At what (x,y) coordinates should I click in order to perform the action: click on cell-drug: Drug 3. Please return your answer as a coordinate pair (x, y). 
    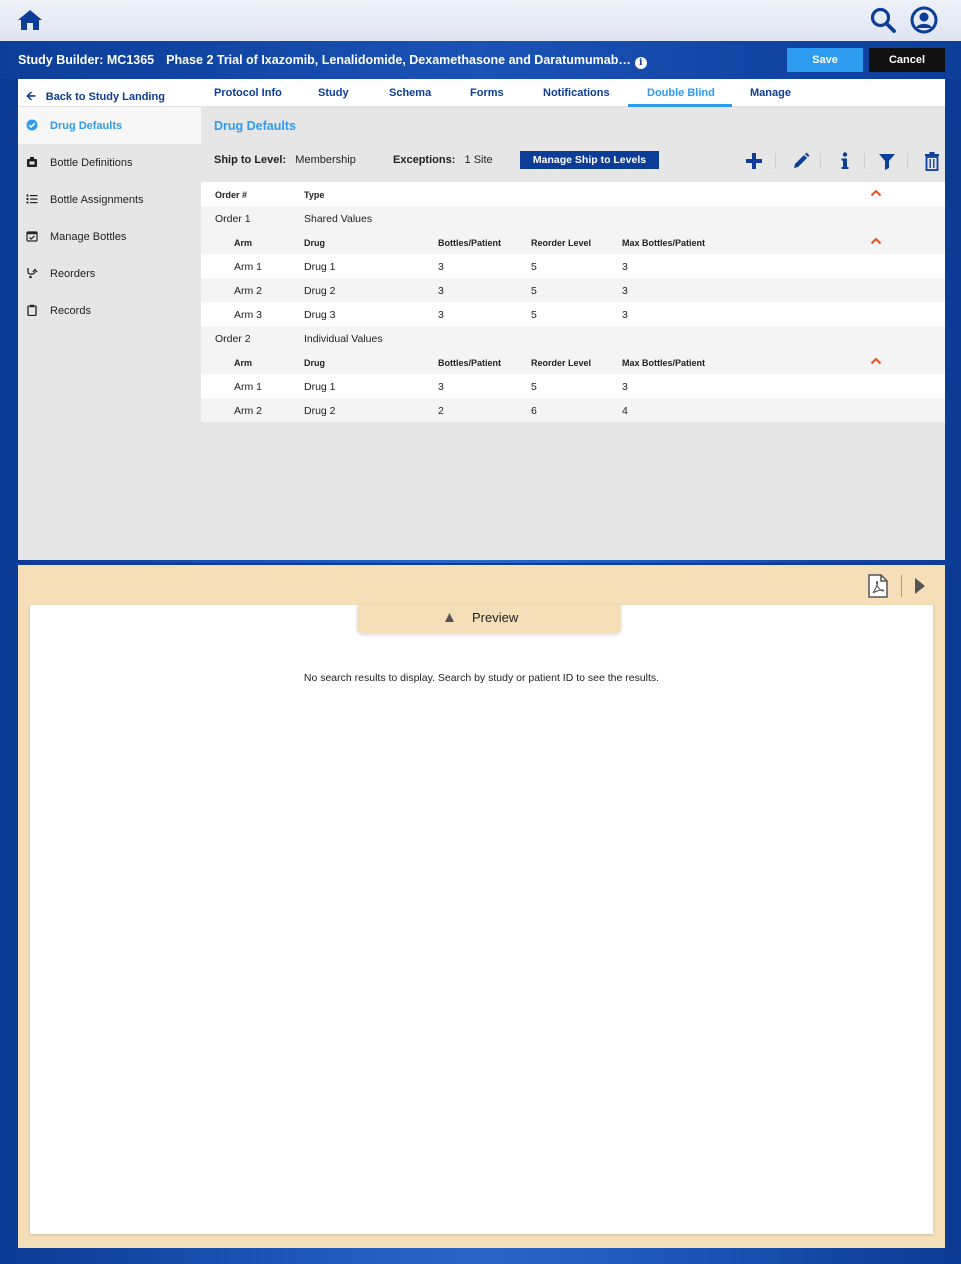
    Looking at the image, I should click on (320, 315).